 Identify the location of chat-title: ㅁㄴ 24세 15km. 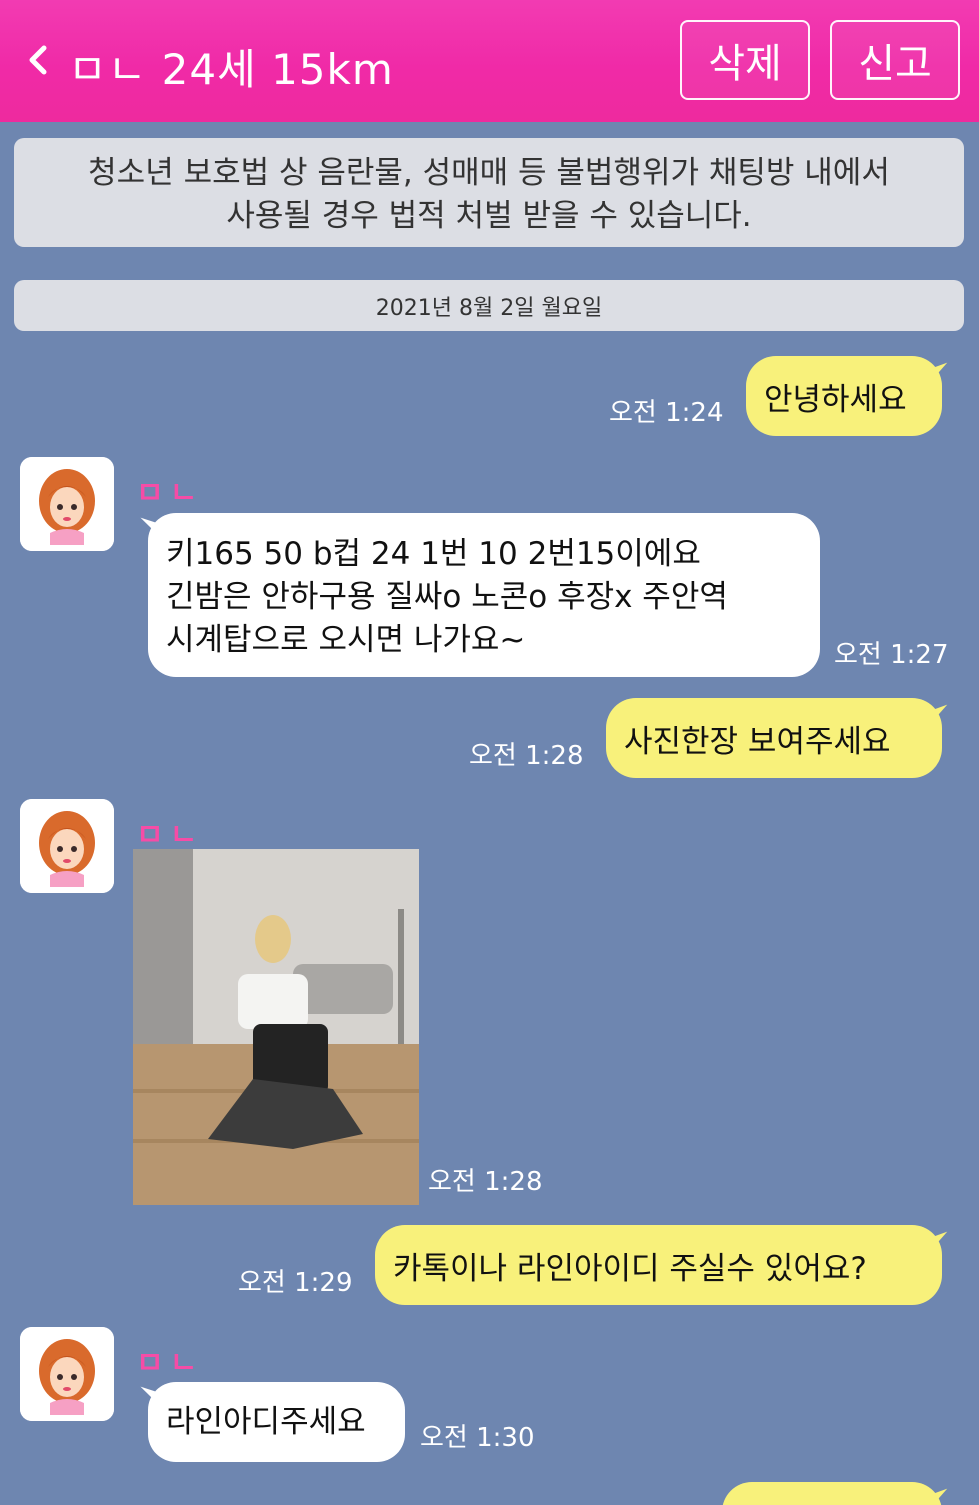
(231, 69).